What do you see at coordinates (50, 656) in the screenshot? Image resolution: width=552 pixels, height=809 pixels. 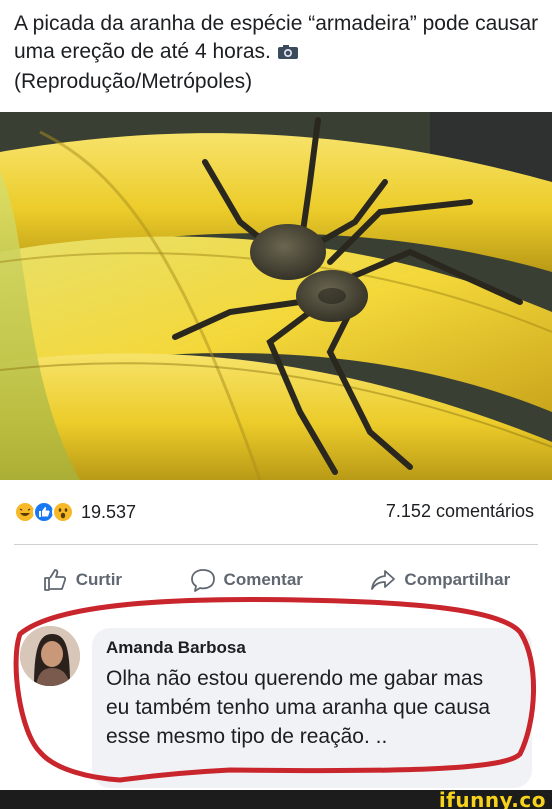 I see `avatar` at bounding box center [50, 656].